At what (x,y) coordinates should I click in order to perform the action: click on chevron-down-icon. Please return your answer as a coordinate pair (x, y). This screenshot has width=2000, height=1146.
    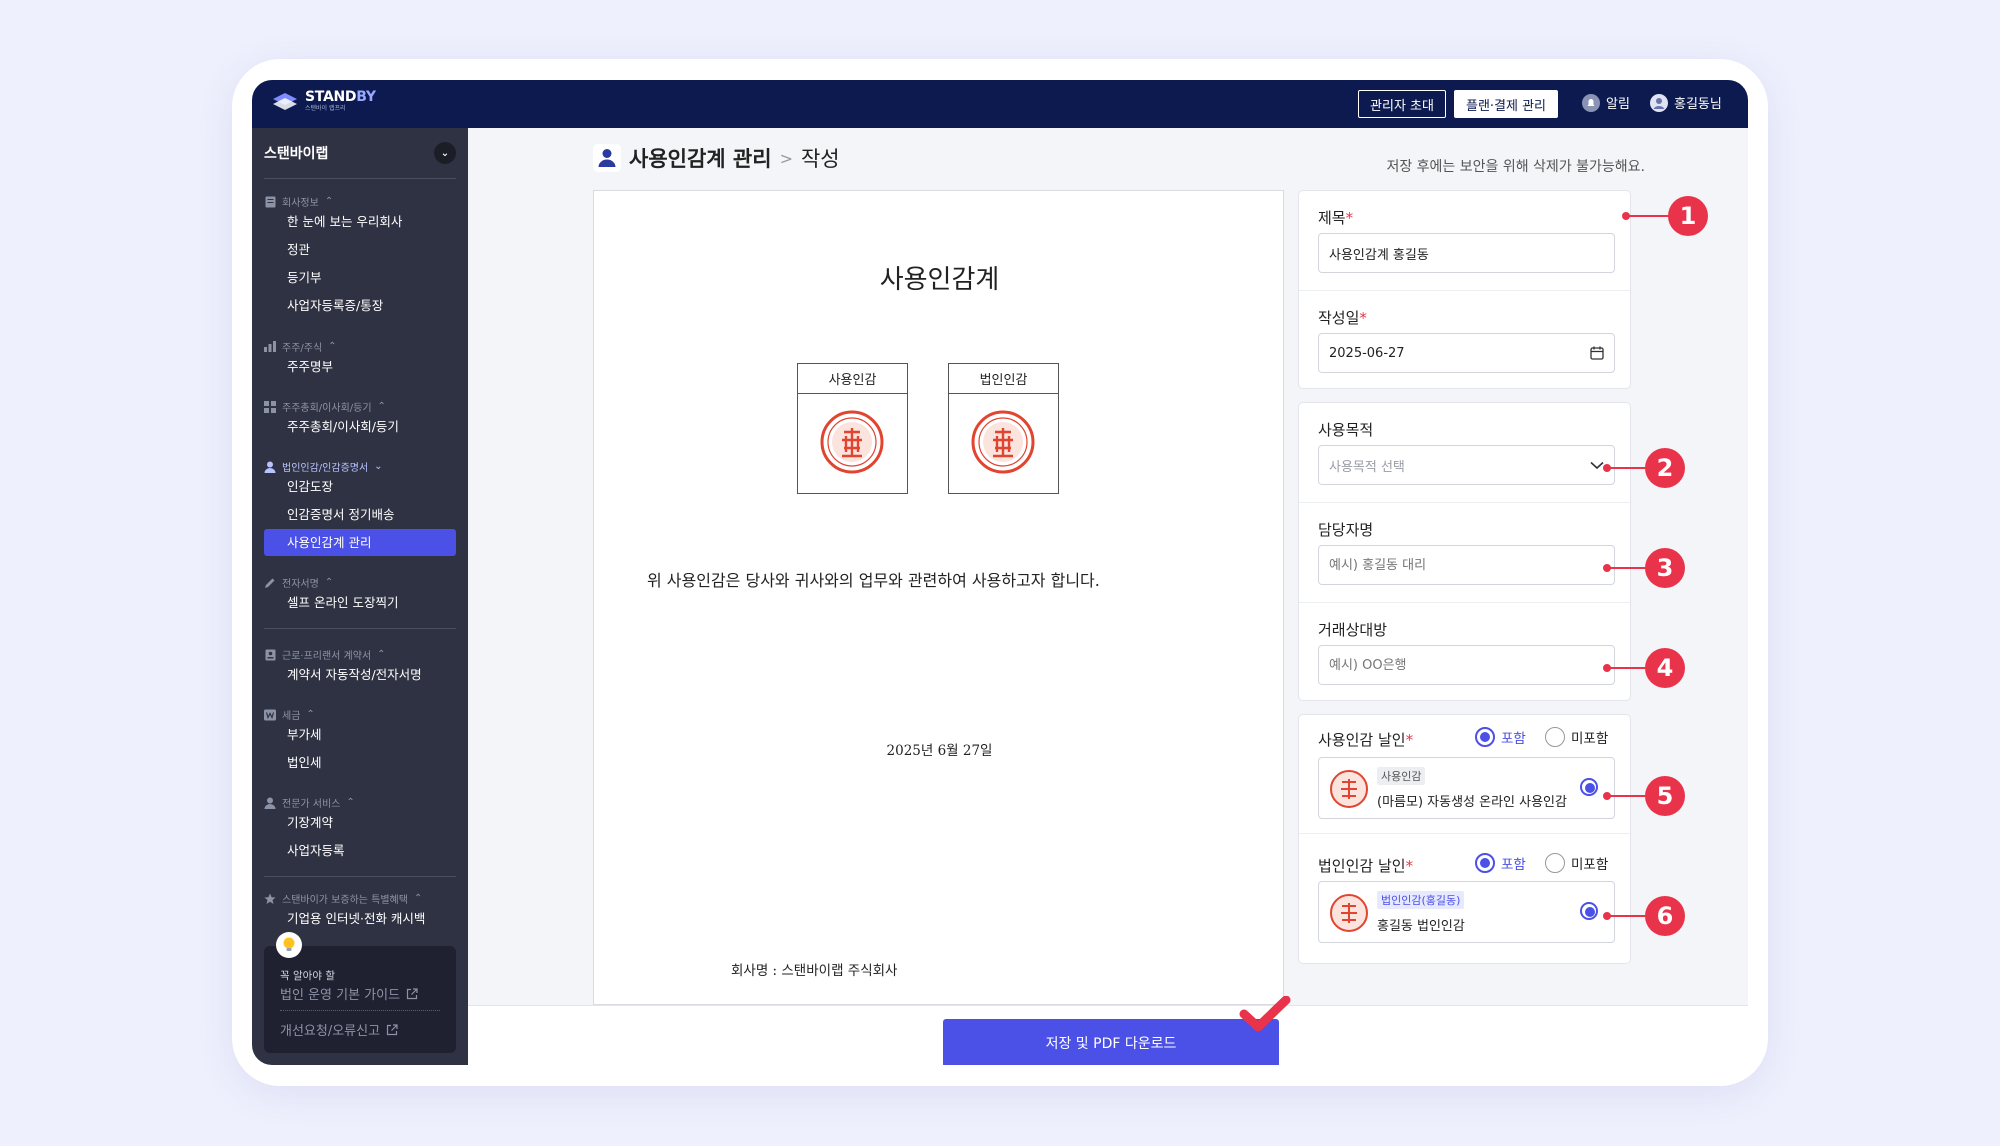
    Looking at the image, I should click on (1597, 465).